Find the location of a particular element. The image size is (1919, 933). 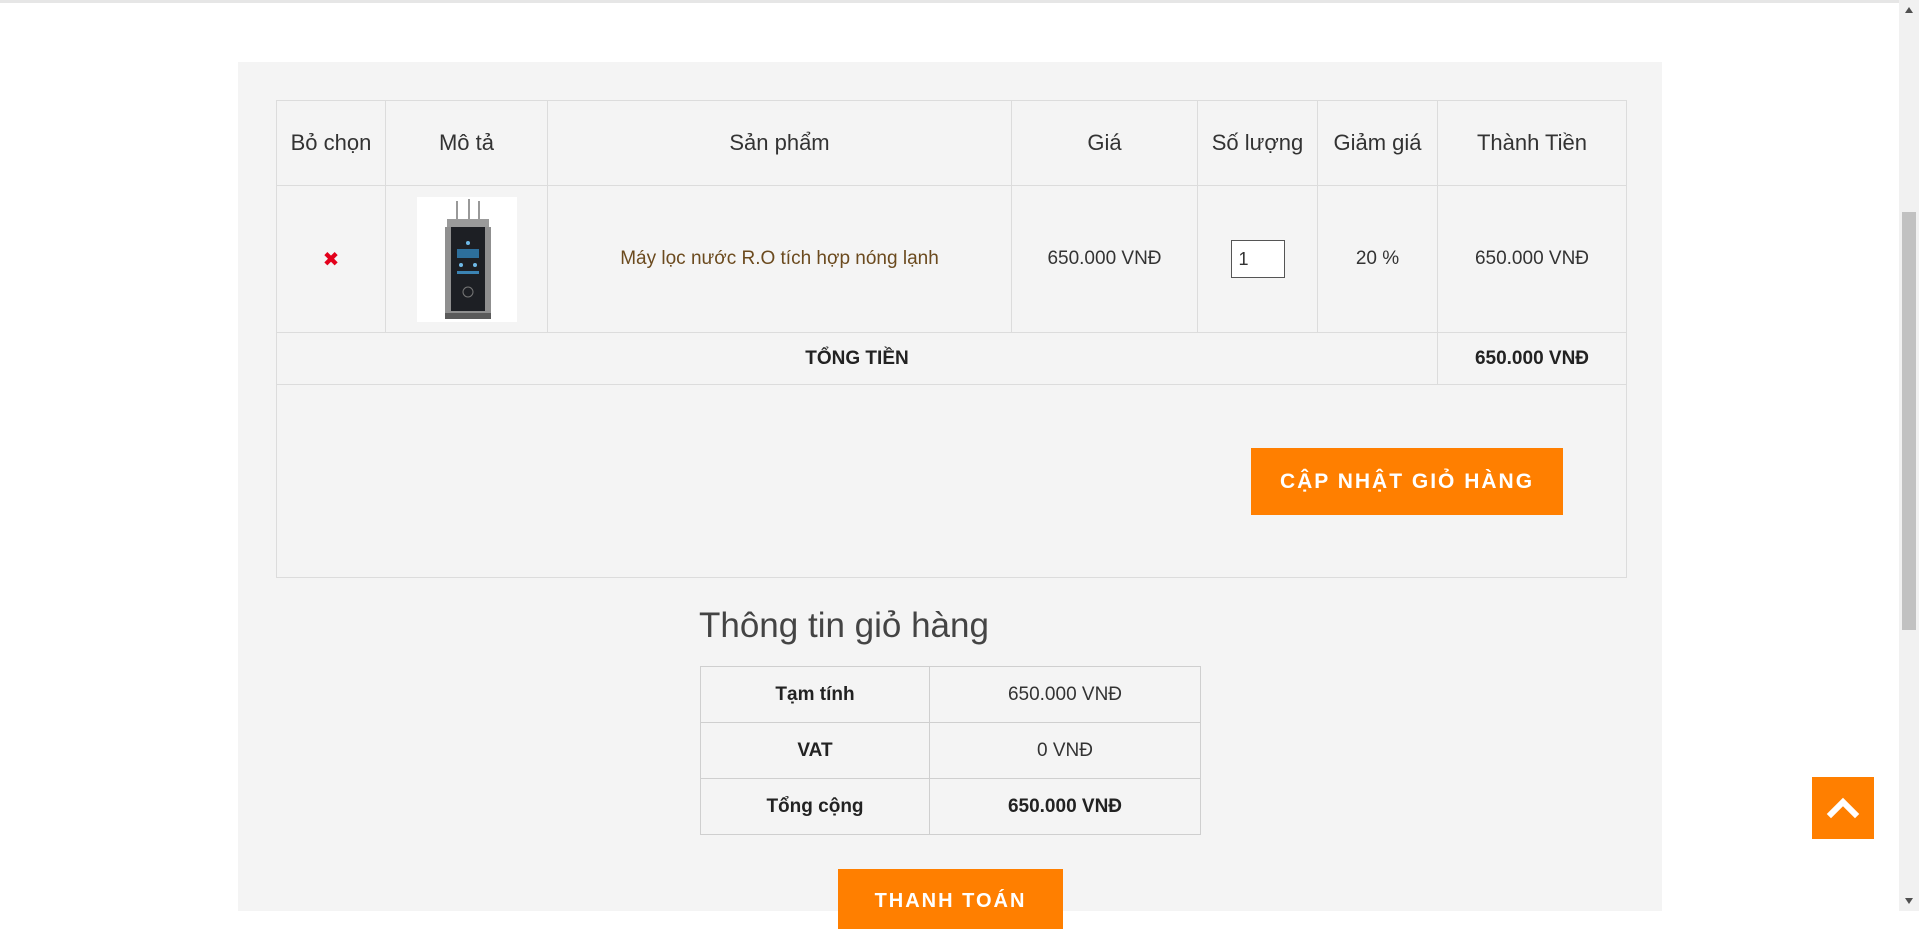

header-quantity: Số lượng is located at coordinates (1257, 143).